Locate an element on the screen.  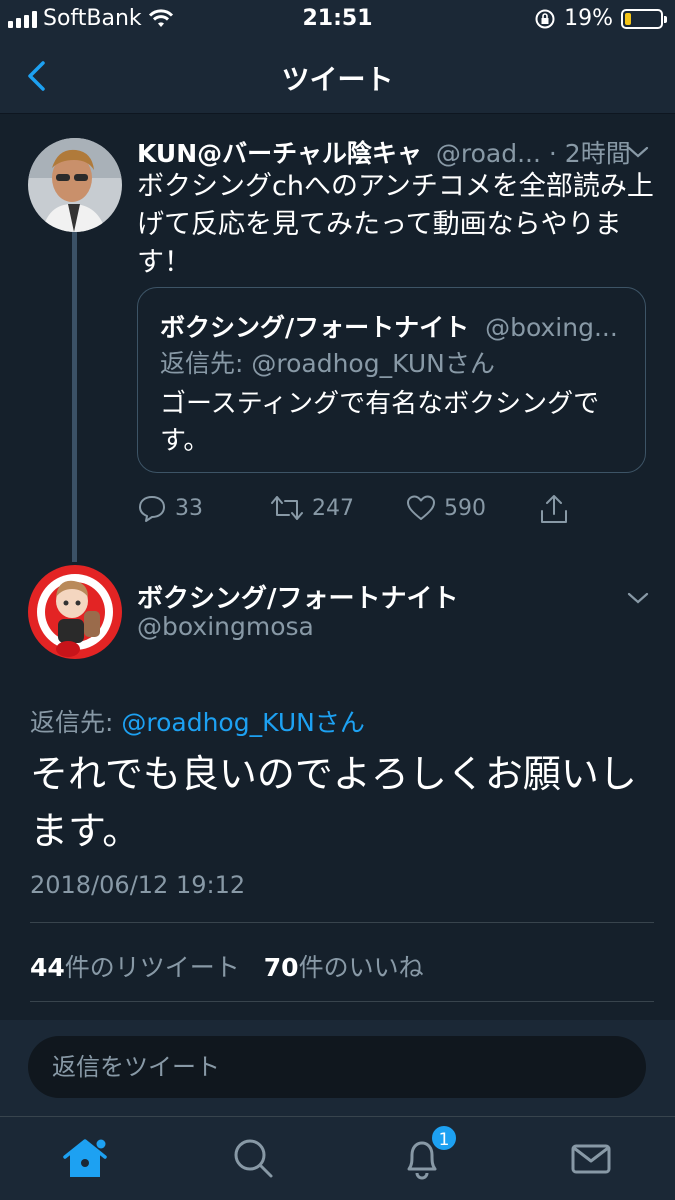
tweet2-chevron-down-icon is located at coordinates (638, 598).